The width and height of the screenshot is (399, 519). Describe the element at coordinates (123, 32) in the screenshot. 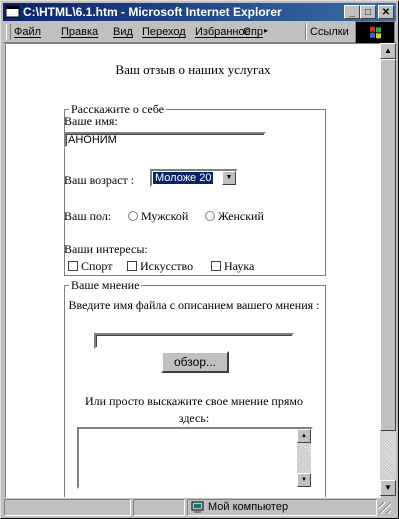

I see `menu-view: Вид` at that location.